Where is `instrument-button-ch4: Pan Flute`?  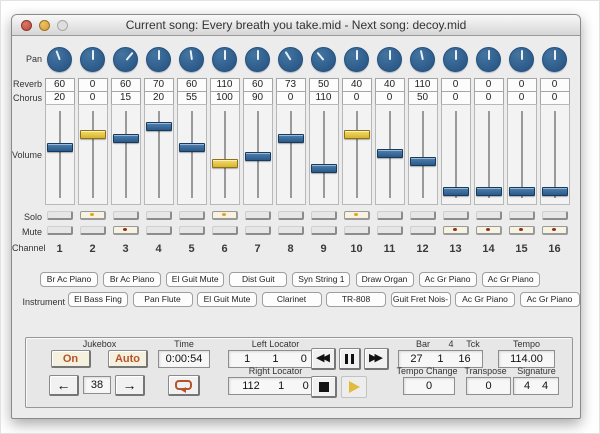
instrument-button-ch4: Pan Flute is located at coordinates (162, 299).